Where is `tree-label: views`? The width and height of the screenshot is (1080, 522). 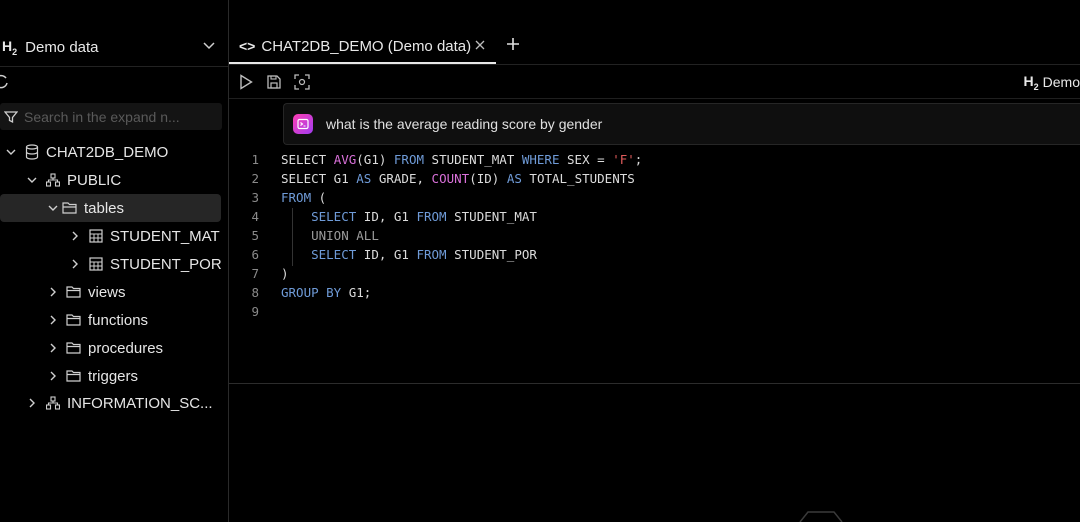
tree-label: views is located at coordinates (107, 292).